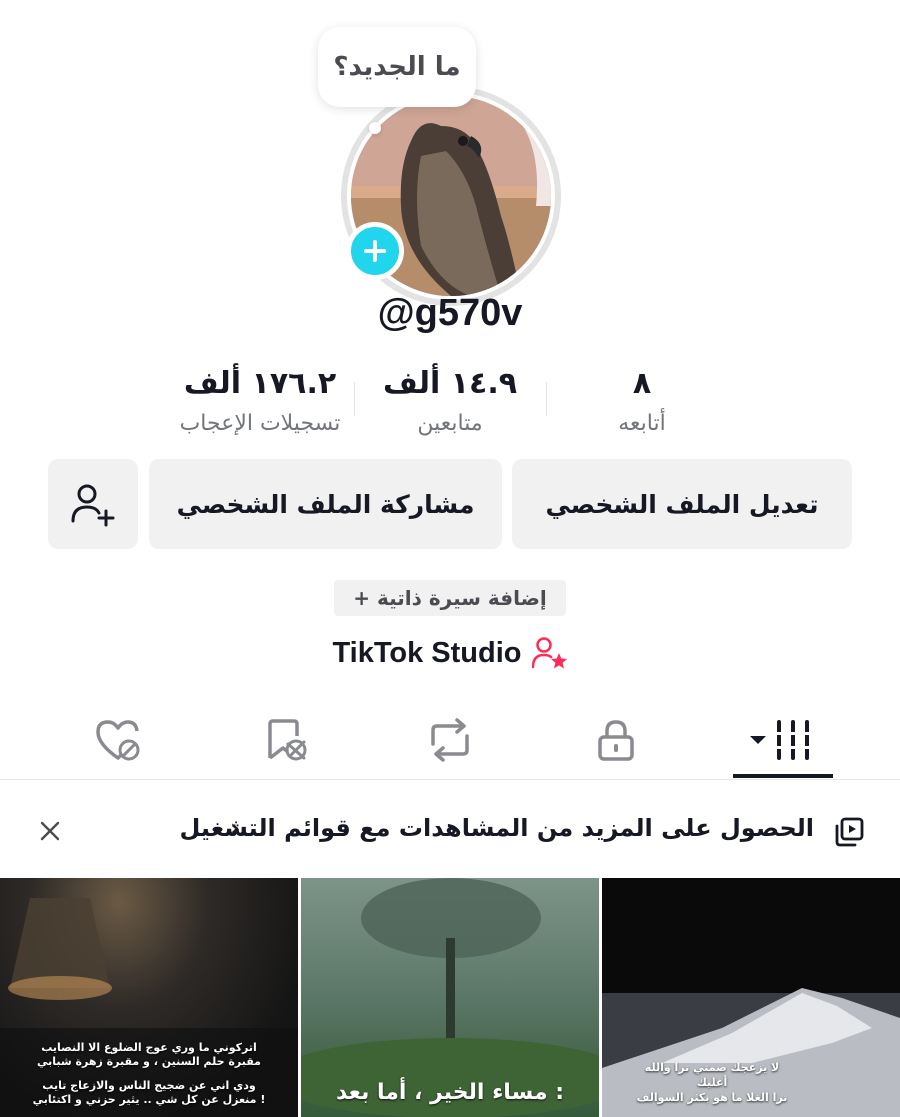  I want to click on whats-new-text: ما الجديد؟, so click(397, 67).